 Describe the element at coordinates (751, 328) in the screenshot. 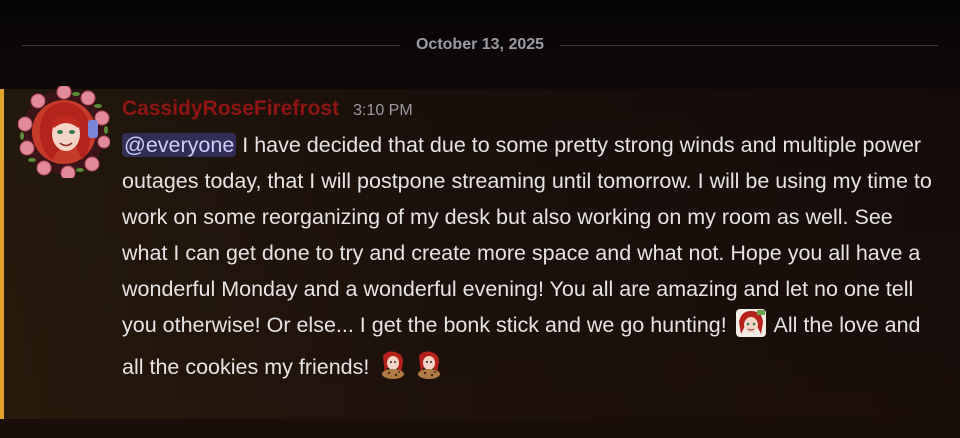

I see `custom-face-emoji-icon` at that location.